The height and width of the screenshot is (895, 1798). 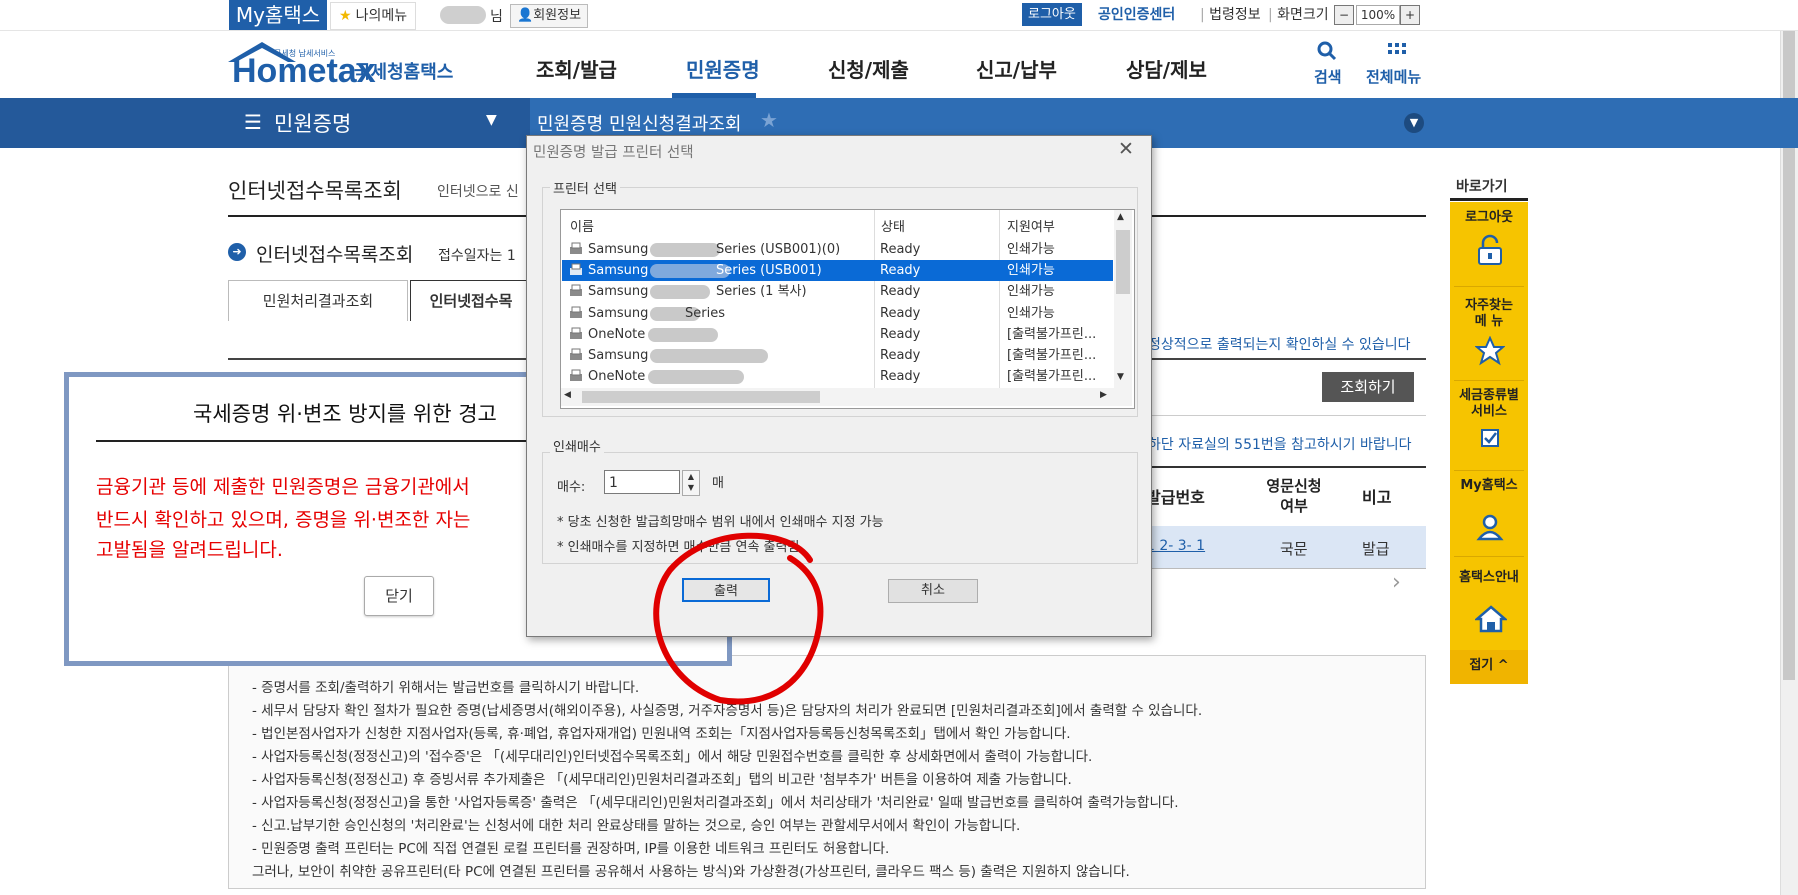 What do you see at coordinates (1489, 218) in the screenshot?
I see `quick-logout: 로그아웃` at bounding box center [1489, 218].